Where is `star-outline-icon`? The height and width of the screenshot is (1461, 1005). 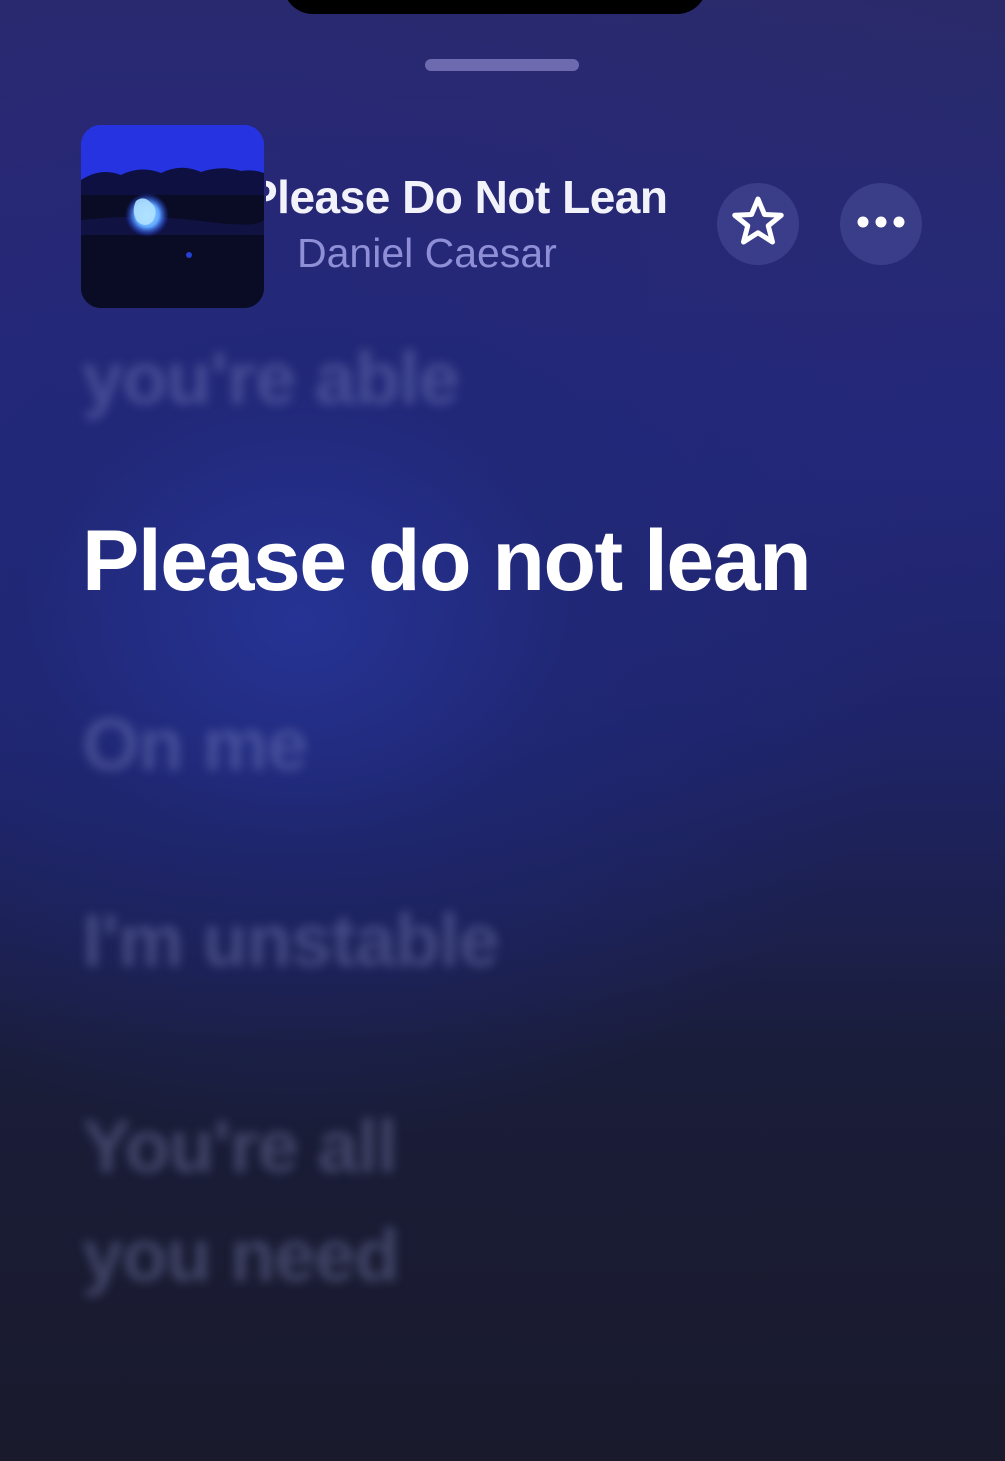
star-outline-icon is located at coordinates (758, 224).